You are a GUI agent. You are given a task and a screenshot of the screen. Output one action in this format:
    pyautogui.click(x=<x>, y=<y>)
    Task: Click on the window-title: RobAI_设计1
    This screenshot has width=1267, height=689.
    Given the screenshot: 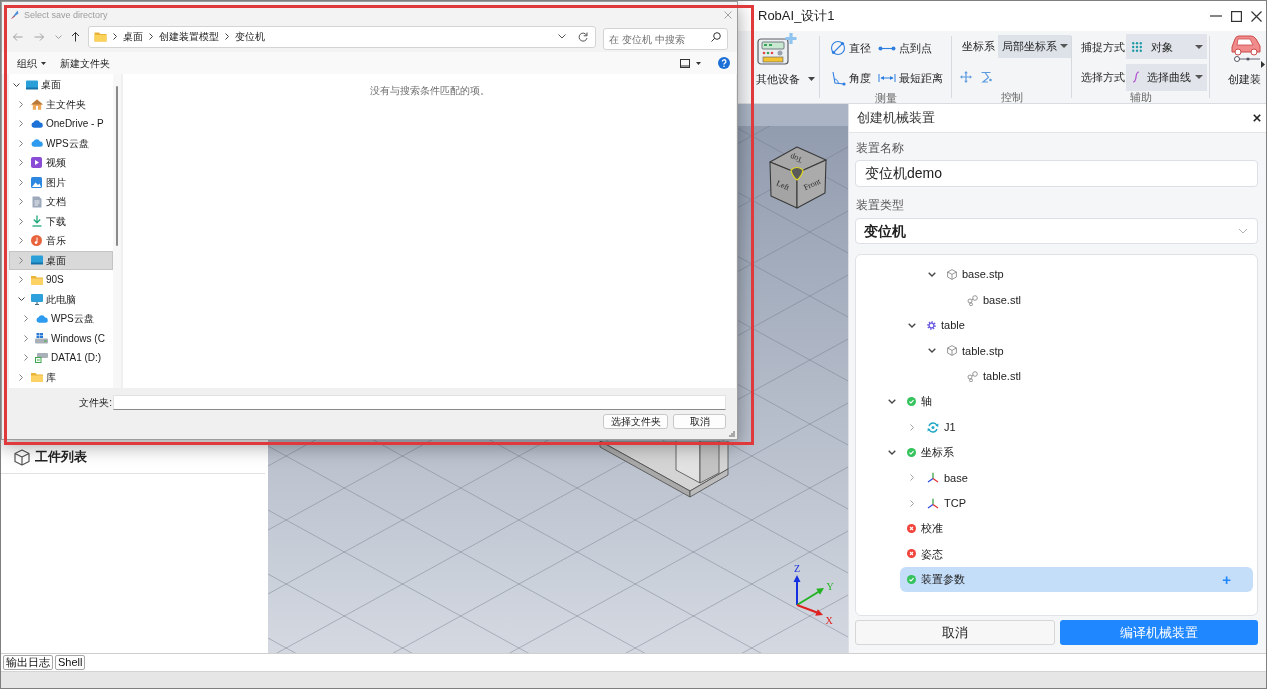 What is the action you would take?
    pyautogui.click(x=796, y=16)
    